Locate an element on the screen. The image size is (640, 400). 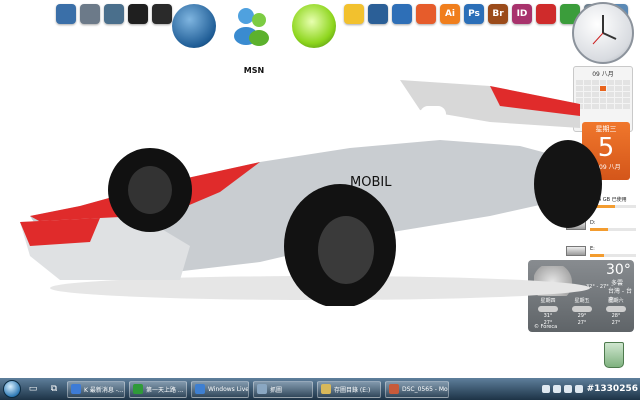
start-button is located at coordinates (12, 389).